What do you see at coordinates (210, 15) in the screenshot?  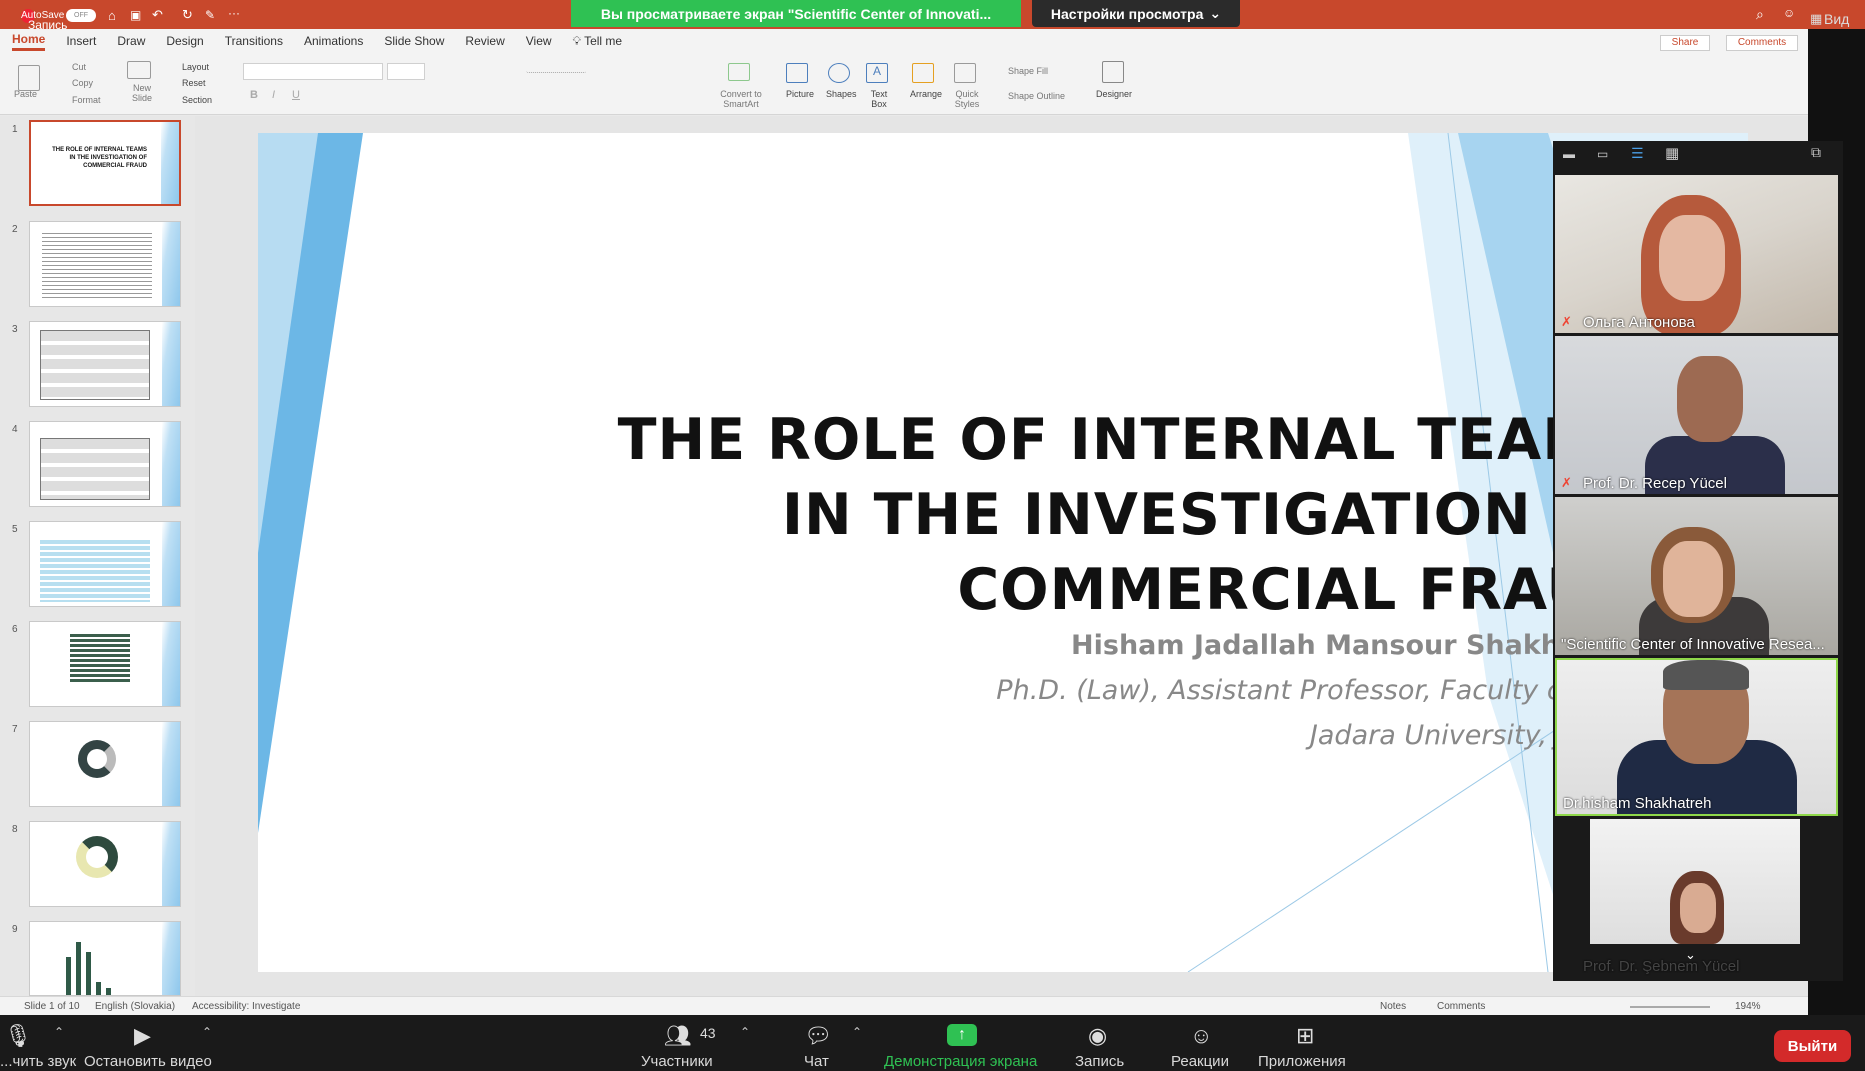 I see `customize-icon: ✎` at bounding box center [210, 15].